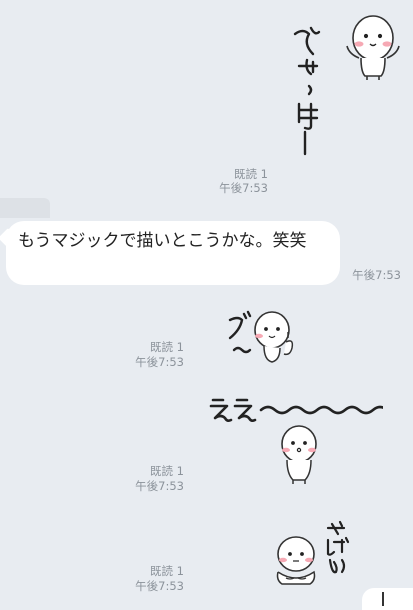  I want to click on surprised-character-icon, so click(299, 441).